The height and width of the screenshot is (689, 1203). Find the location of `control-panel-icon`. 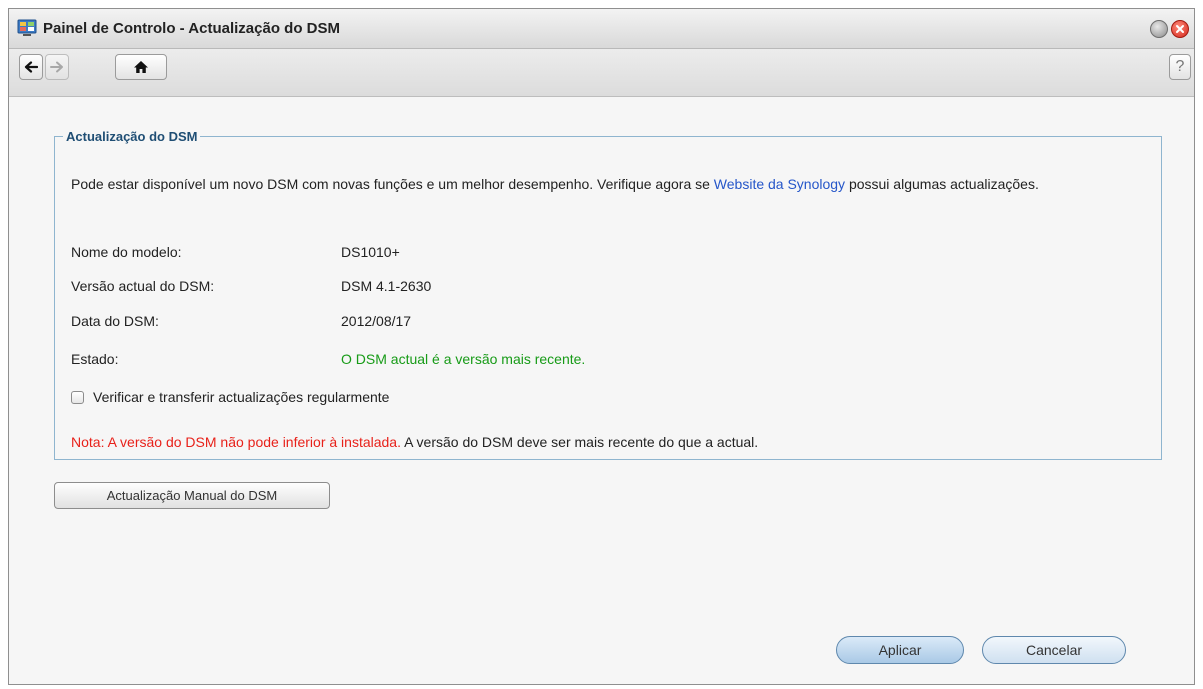

control-panel-icon is located at coordinates (27, 28).